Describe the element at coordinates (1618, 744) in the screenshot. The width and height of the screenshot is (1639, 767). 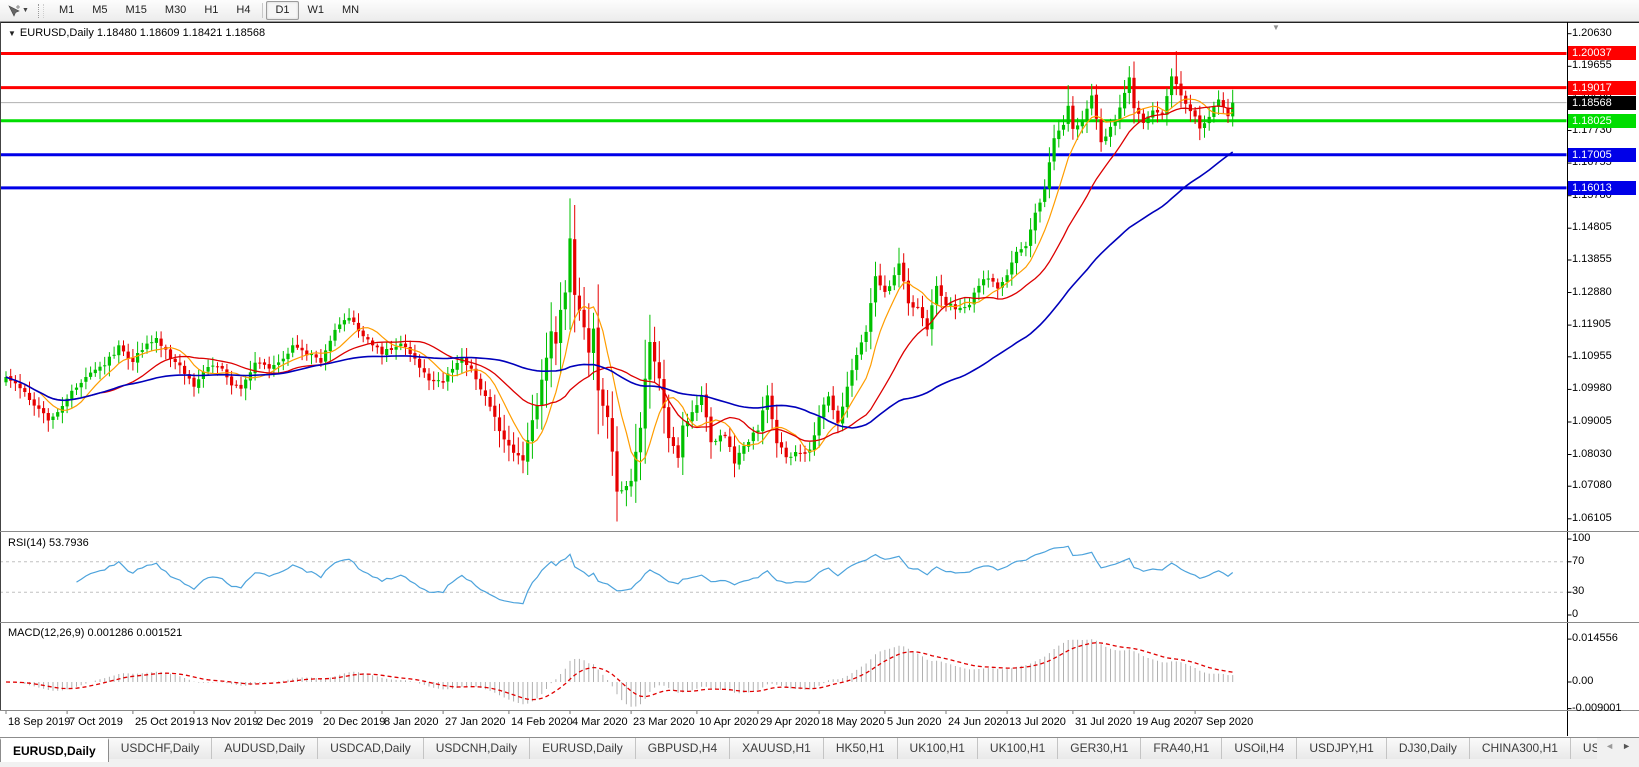
I see `tab-scrollers: ◄ ►` at that location.